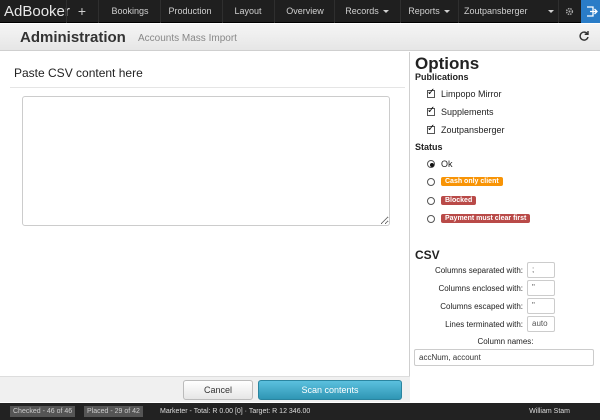 The width and height of the screenshot is (600, 420). What do you see at coordinates (569, 11) in the screenshot?
I see `gear-icon` at bounding box center [569, 11].